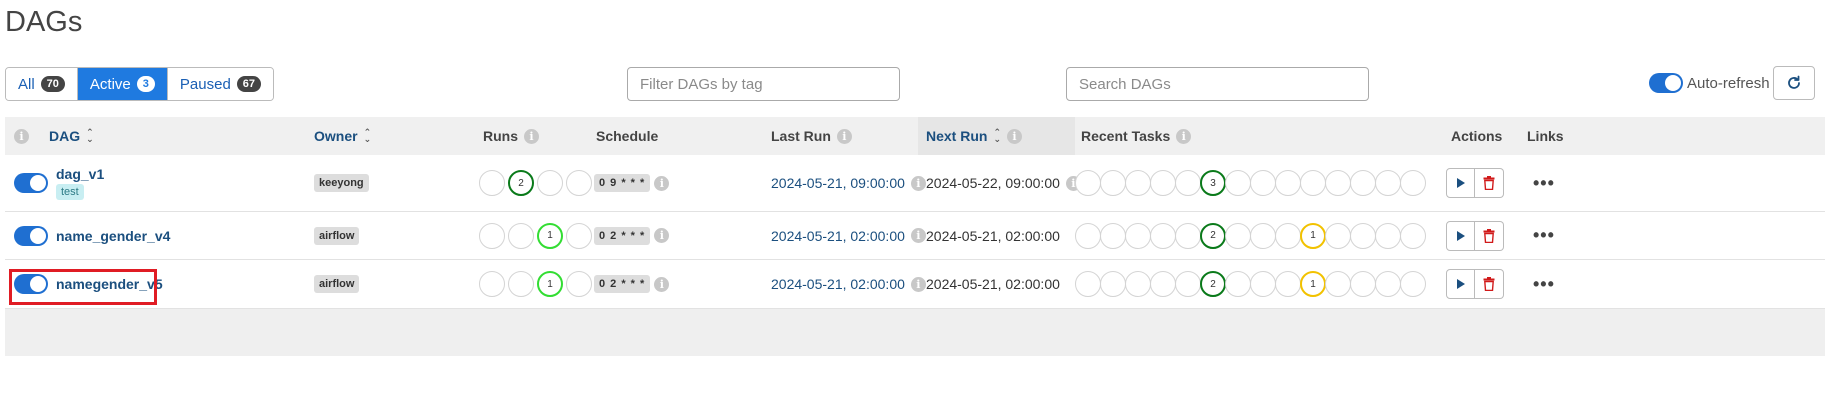 The width and height of the screenshot is (1825, 404). Describe the element at coordinates (1217, 84) in the screenshot. I see `search-dags-input` at that location.